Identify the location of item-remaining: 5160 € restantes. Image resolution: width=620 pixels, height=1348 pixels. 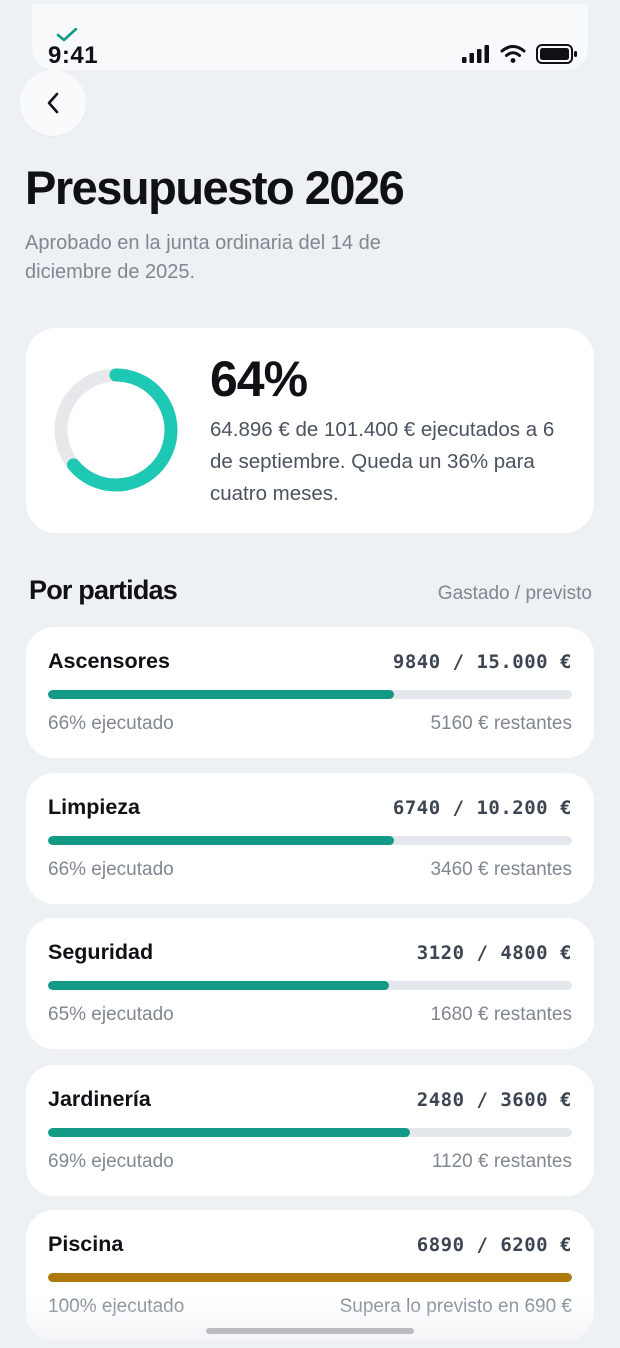
(501, 723).